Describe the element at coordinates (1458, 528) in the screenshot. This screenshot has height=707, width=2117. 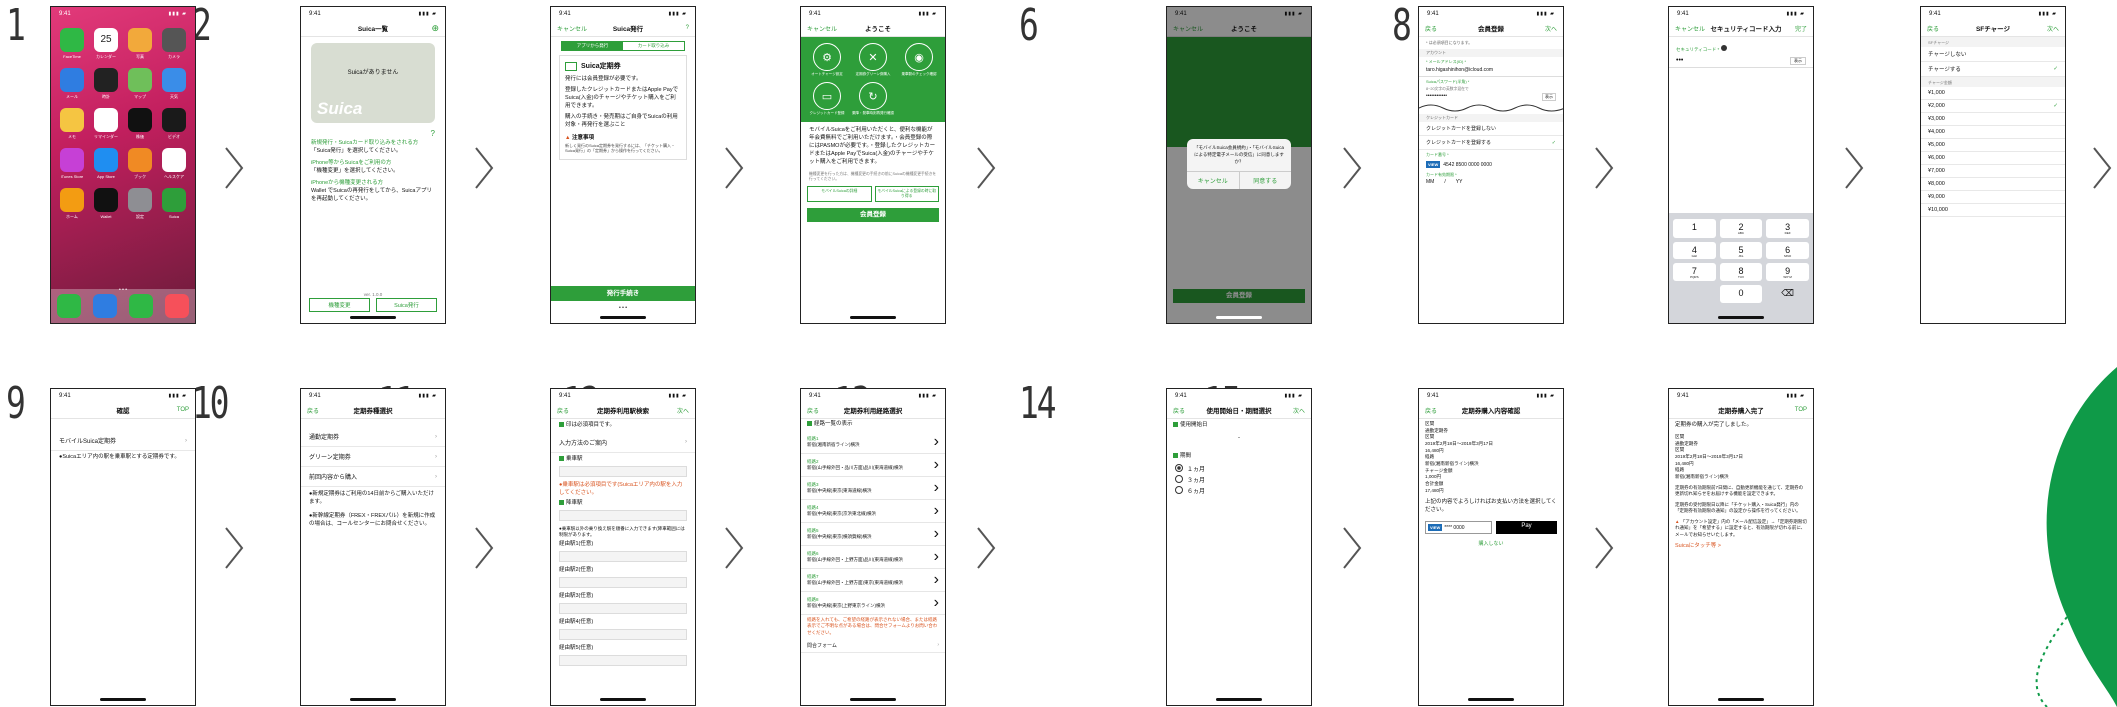
I see `view-card-pay-button: VIEW **** 0000` at that location.